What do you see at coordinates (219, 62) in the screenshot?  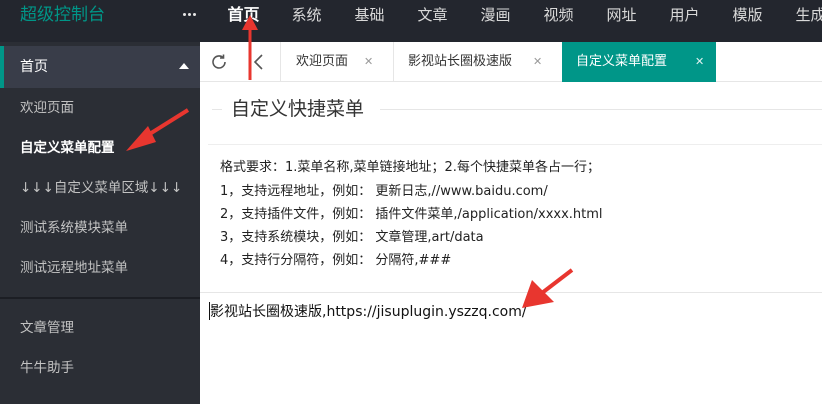 I see `refresh-icon` at bounding box center [219, 62].